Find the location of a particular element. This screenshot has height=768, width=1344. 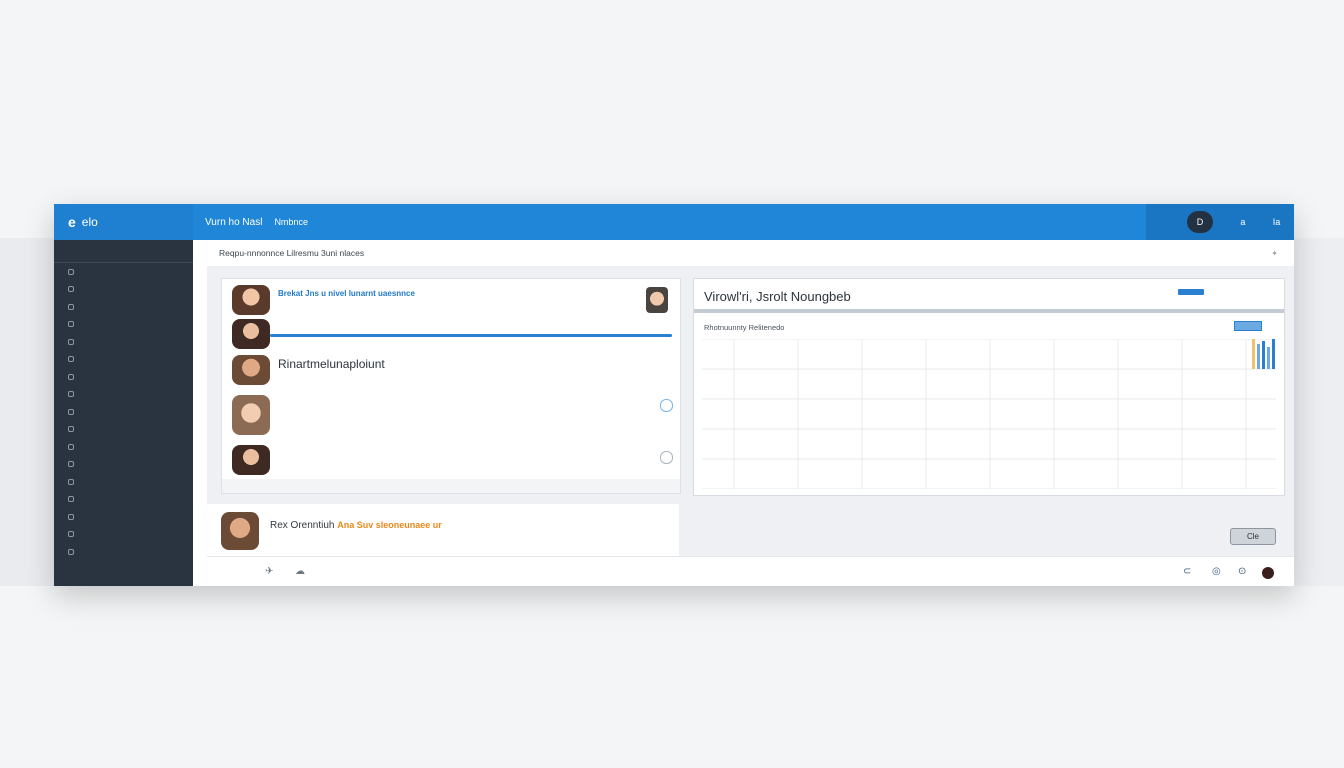

breadcrumb: Reqpu-nnnonnce Lilresmu 3uni nlaces is located at coordinates (292, 253).